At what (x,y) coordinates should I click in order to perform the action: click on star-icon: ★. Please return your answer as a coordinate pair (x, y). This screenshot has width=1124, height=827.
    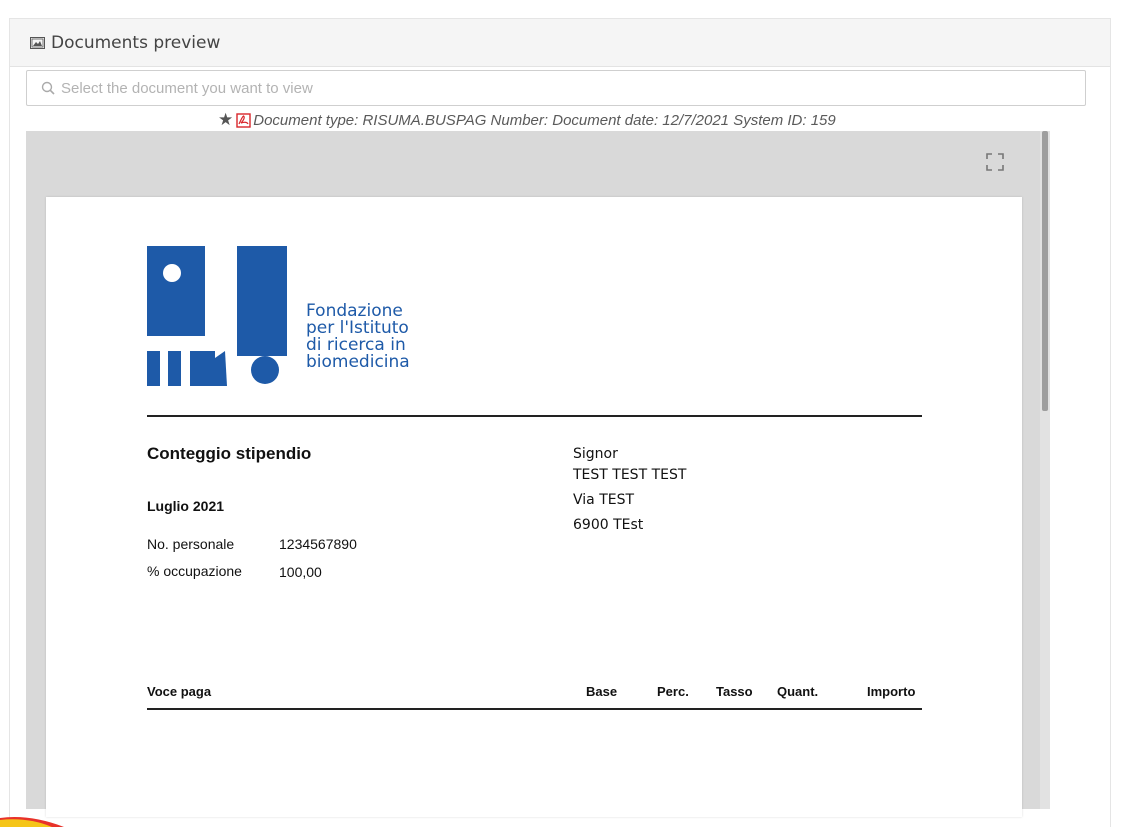
    Looking at the image, I should click on (225, 120).